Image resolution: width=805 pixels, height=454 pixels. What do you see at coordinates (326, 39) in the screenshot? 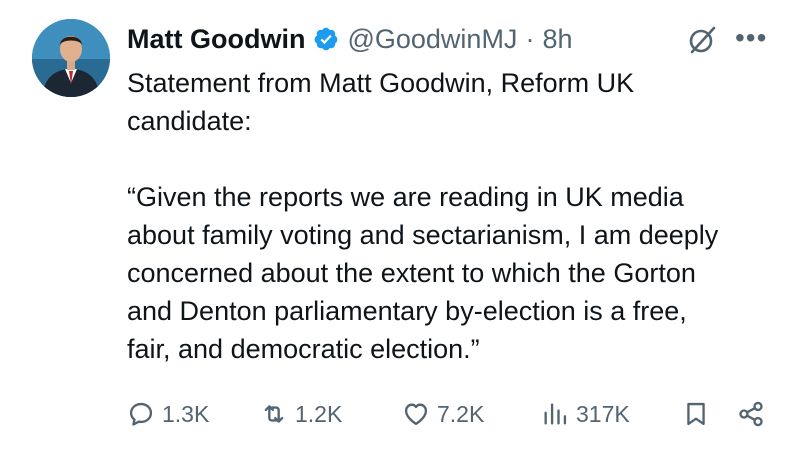
I see `verified-badge-icon` at bounding box center [326, 39].